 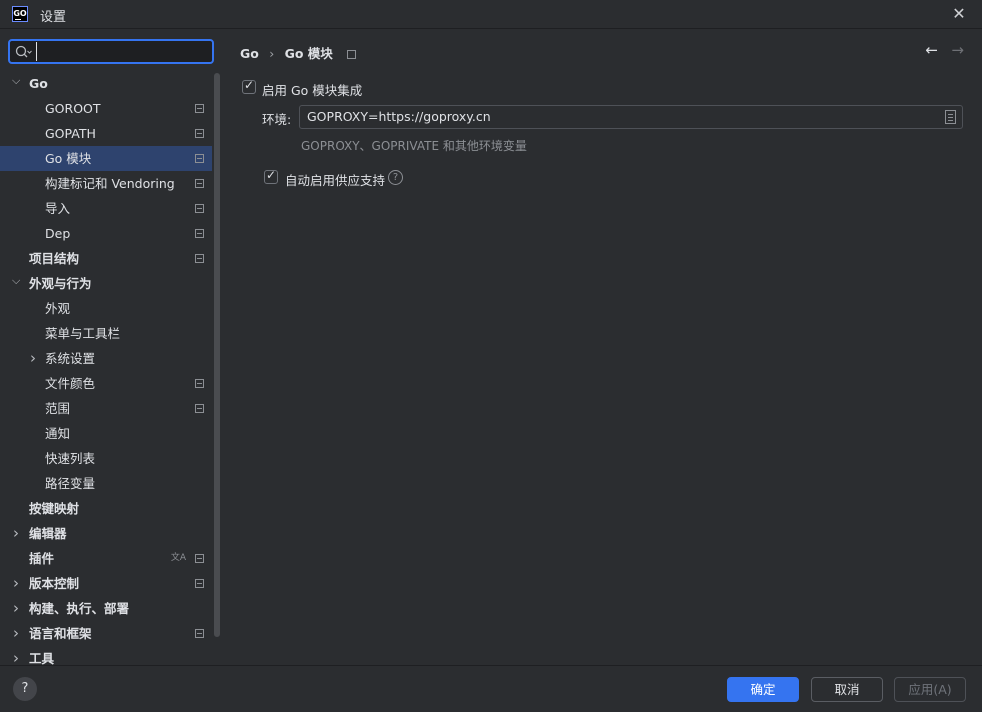 I want to click on sidebar-item-label: GOROOT, so click(x=73, y=108).